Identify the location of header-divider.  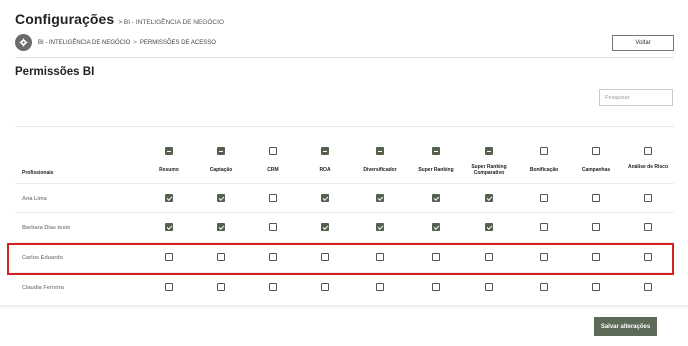
(344, 57).